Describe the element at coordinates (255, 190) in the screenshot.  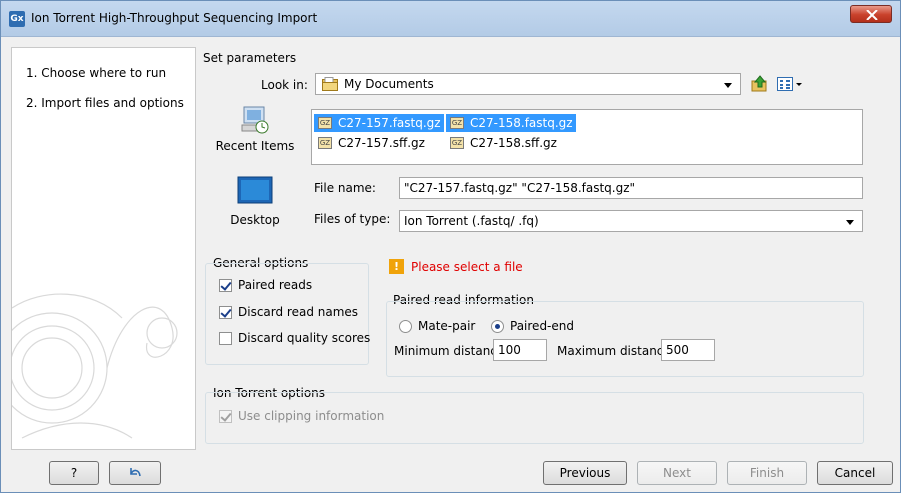
I see `desktop-icon` at that location.